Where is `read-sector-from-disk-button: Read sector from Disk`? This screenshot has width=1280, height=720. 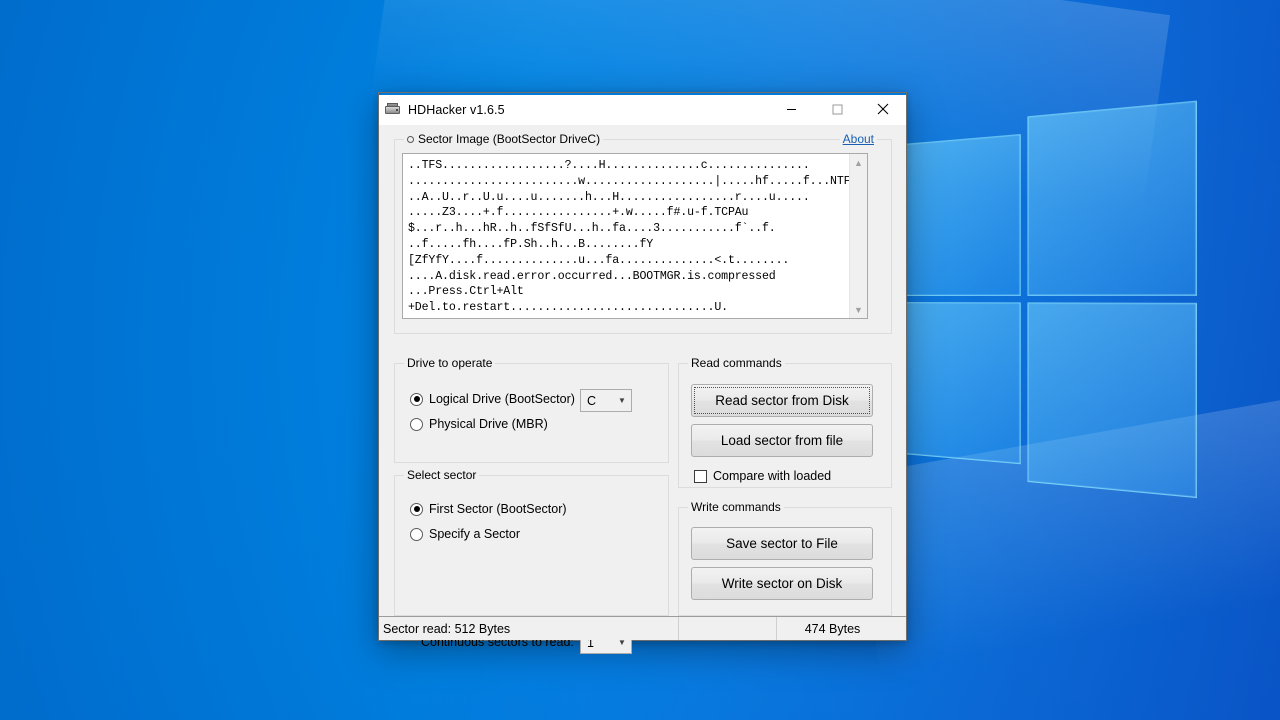 read-sector-from-disk-button: Read sector from Disk is located at coordinates (782, 400).